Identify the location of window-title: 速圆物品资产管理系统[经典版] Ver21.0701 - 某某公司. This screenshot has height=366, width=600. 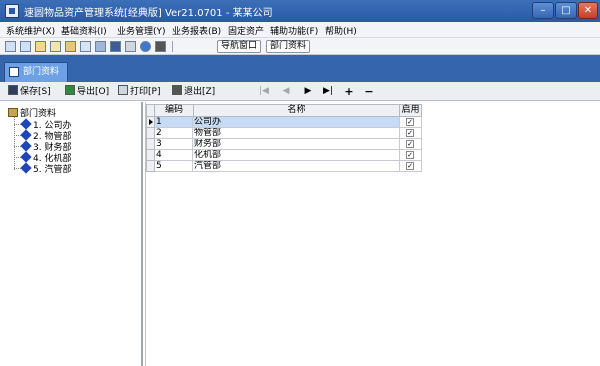
(148, 13).